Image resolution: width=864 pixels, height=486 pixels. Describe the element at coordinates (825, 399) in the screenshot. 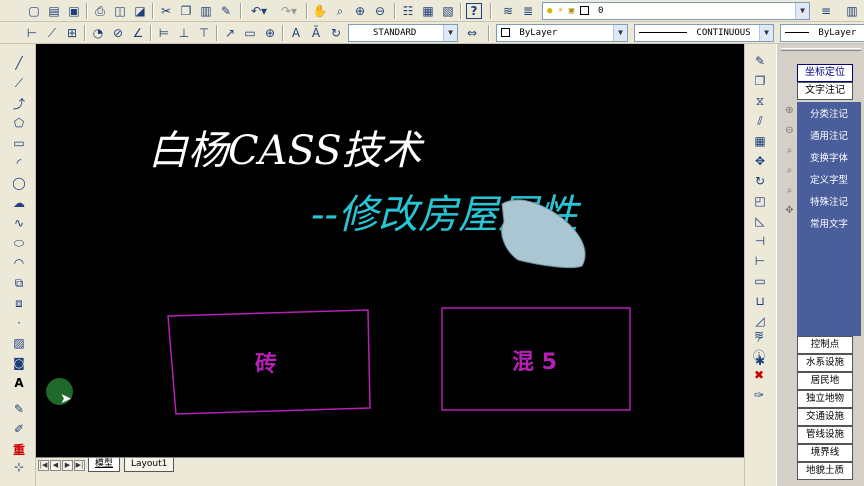

I see `category-button: 独立地物` at that location.